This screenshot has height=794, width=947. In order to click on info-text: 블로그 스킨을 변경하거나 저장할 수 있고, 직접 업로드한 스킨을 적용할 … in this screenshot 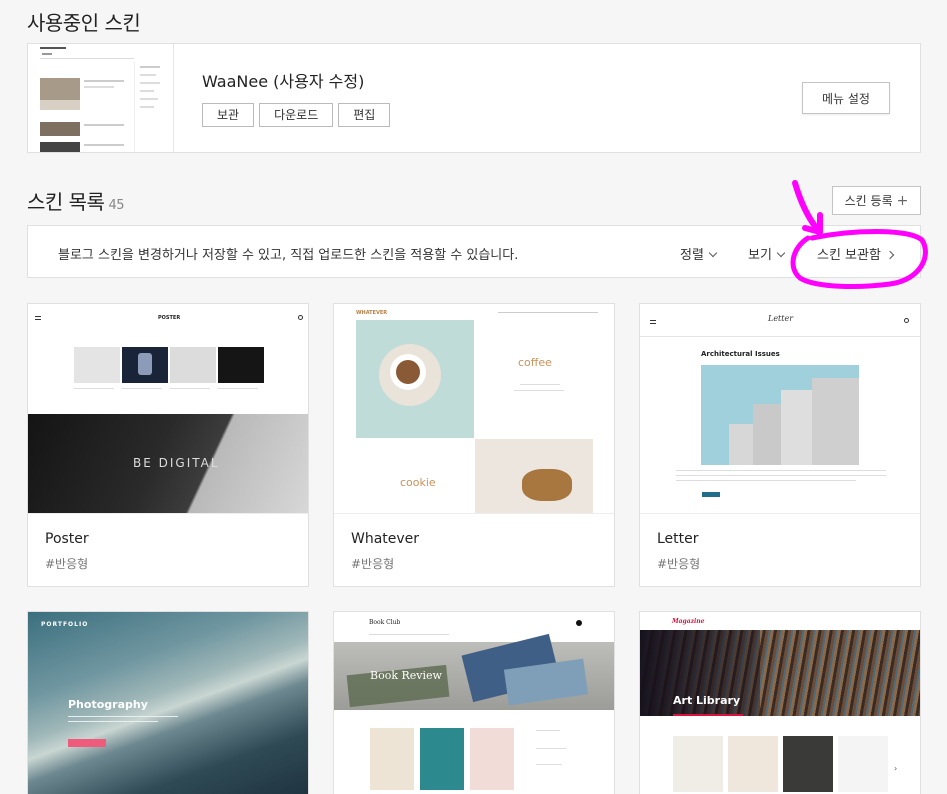, I will do `click(288, 255)`.